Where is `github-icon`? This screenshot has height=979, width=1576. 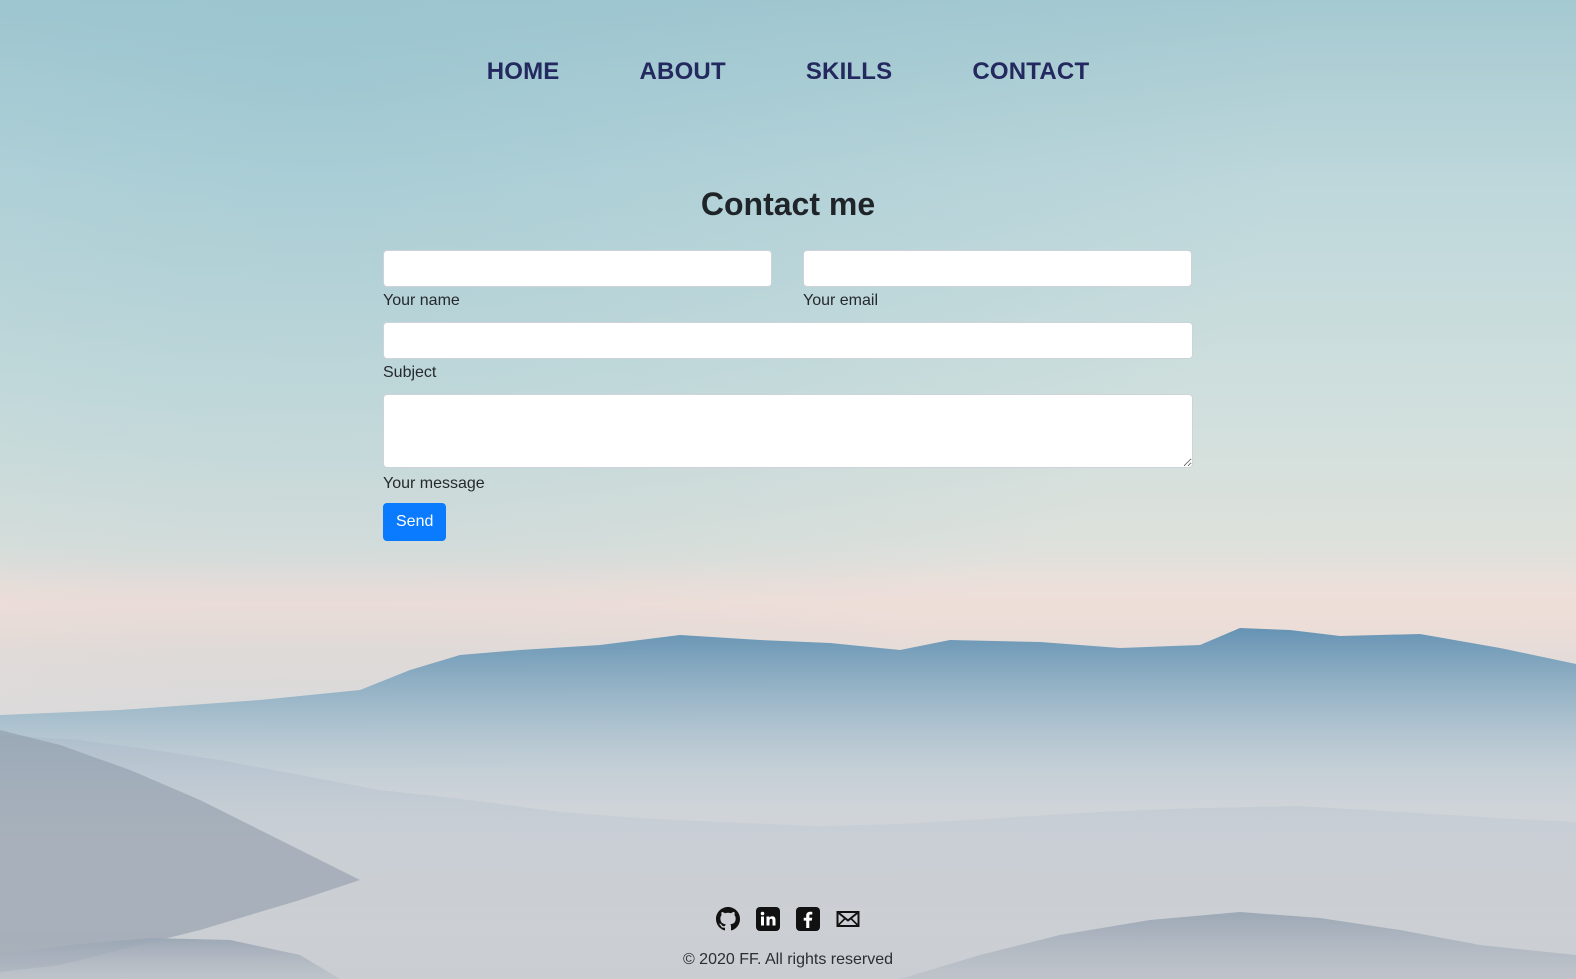
github-icon is located at coordinates (728, 919).